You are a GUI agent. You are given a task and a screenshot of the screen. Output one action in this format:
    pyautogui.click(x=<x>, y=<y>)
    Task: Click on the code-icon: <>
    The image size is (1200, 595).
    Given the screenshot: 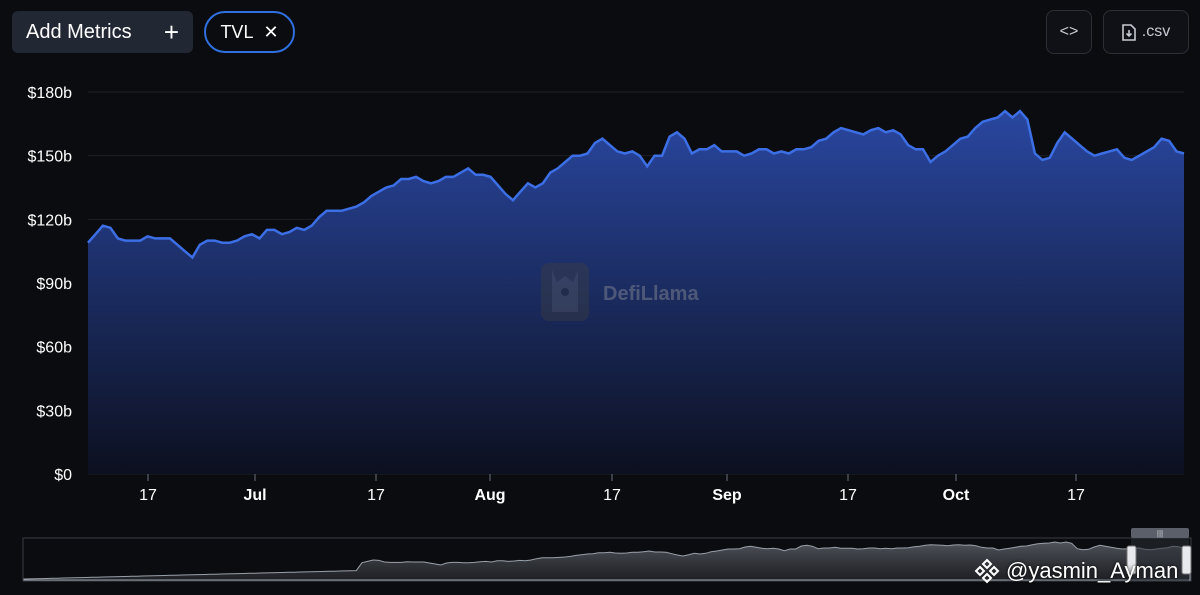 What is the action you would take?
    pyautogui.click(x=1069, y=31)
    